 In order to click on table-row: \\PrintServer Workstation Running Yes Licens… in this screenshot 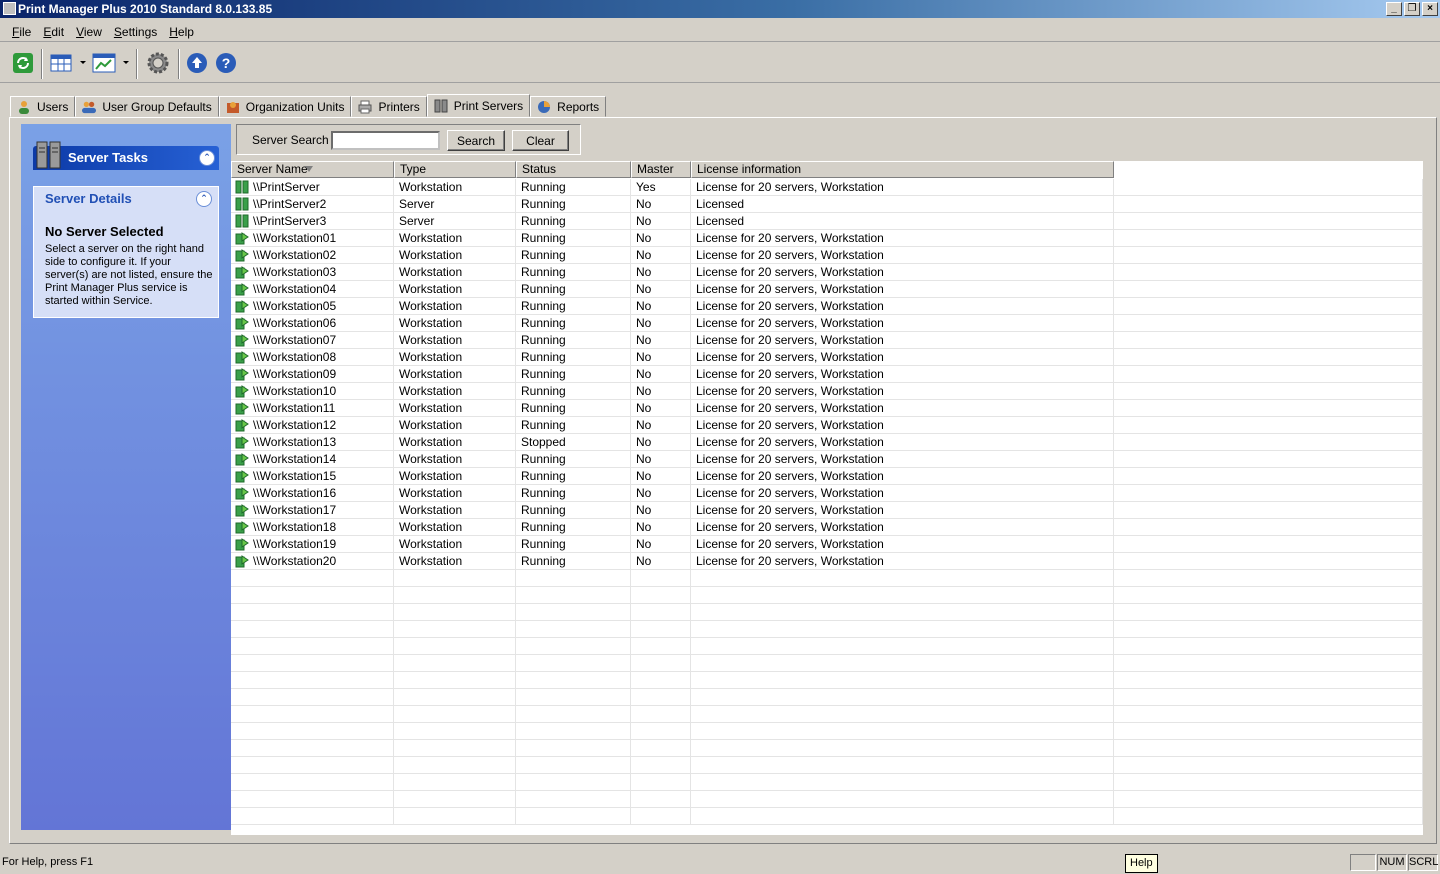, I will do `click(827, 187)`.